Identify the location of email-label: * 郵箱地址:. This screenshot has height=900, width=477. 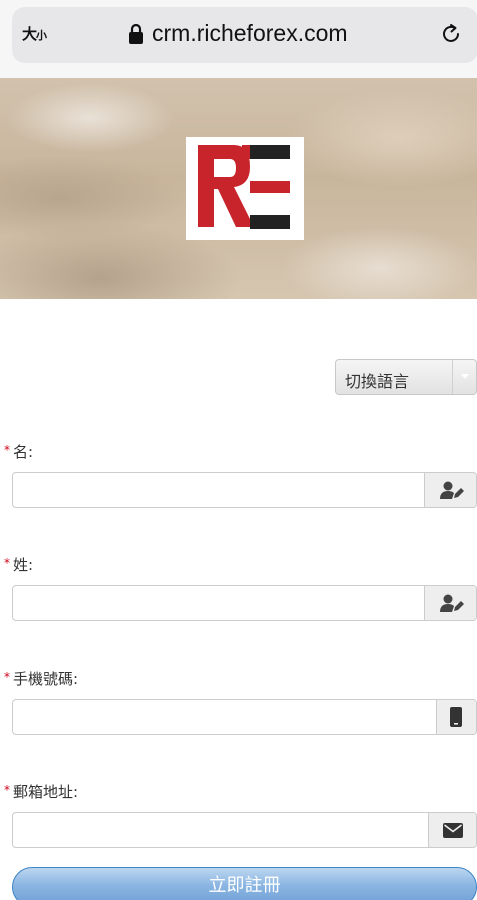
(41, 791).